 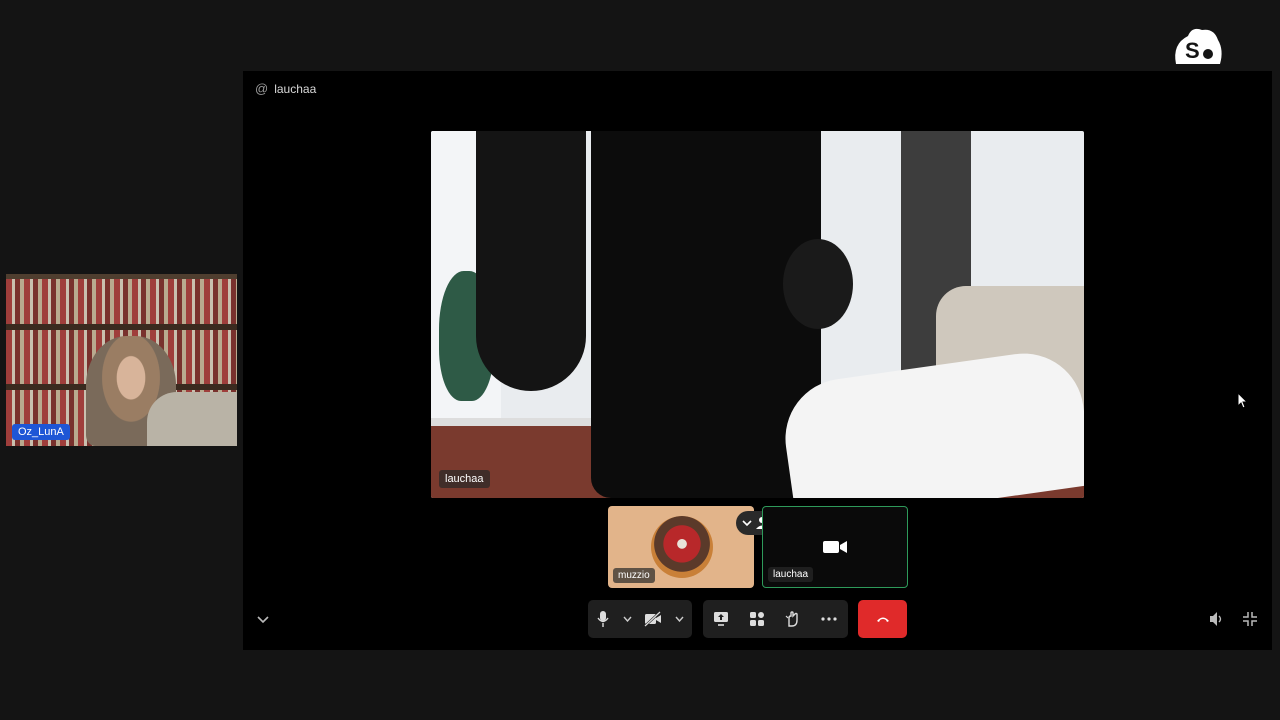 What do you see at coordinates (121, 327) in the screenshot?
I see `shelf-divider` at bounding box center [121, 327].